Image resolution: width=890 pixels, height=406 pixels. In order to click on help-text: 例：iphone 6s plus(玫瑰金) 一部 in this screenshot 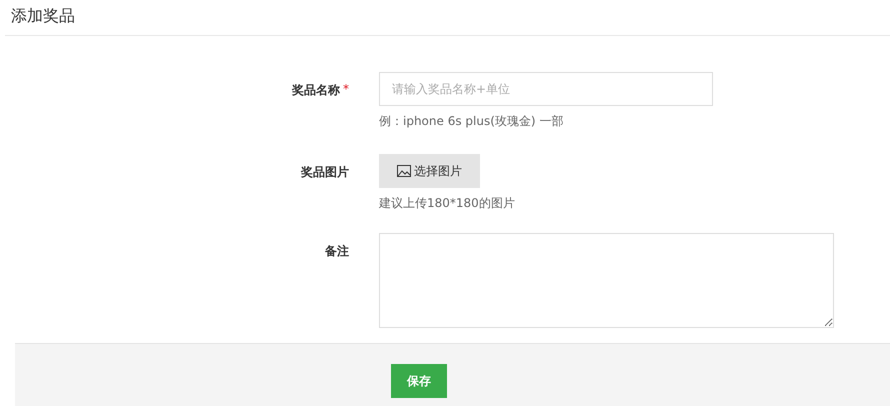, I will do `click(471, 121)`.